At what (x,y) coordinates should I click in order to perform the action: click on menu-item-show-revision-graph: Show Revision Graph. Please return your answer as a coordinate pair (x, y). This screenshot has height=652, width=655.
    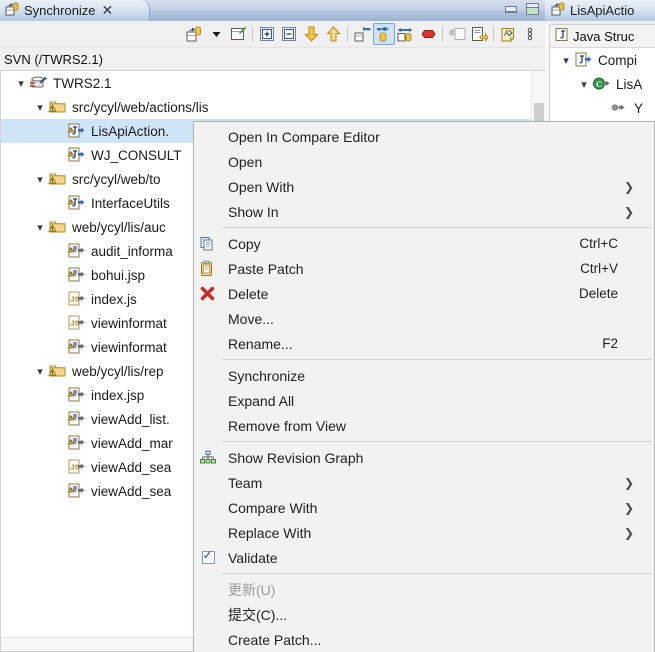
    Looking at the image, I should click on (424, 457).